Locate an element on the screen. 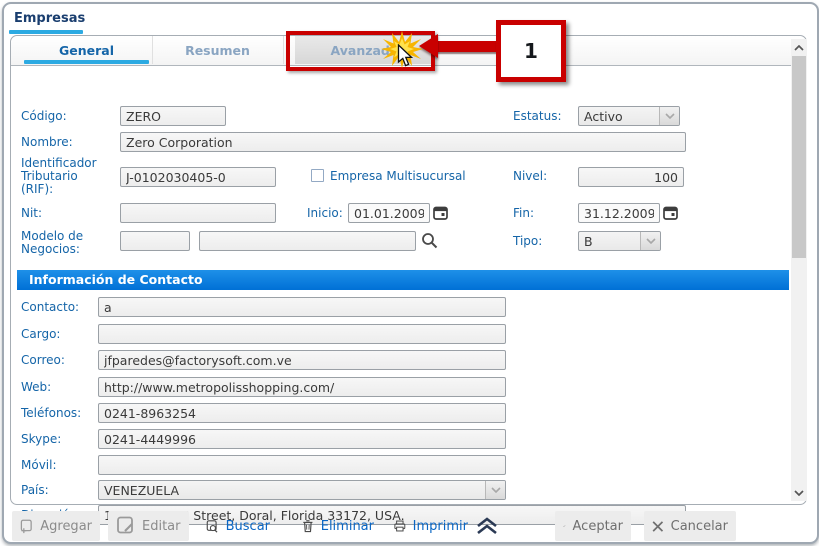 The height and width of the screenshot is (546, 819). agregar-button: Agregar is located at coordinates (56, 526).